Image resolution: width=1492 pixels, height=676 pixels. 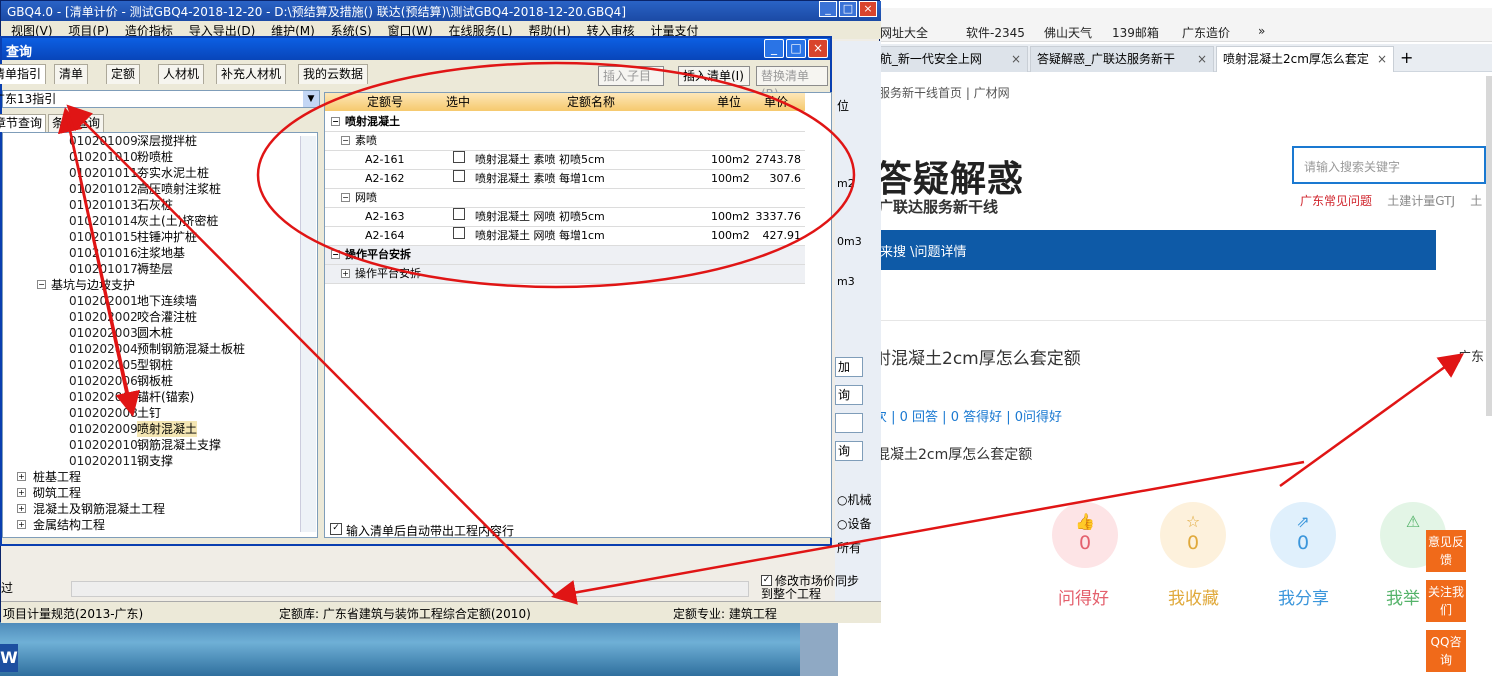 I want to click on tab-quota: 定额, so click(x=123, y=74).